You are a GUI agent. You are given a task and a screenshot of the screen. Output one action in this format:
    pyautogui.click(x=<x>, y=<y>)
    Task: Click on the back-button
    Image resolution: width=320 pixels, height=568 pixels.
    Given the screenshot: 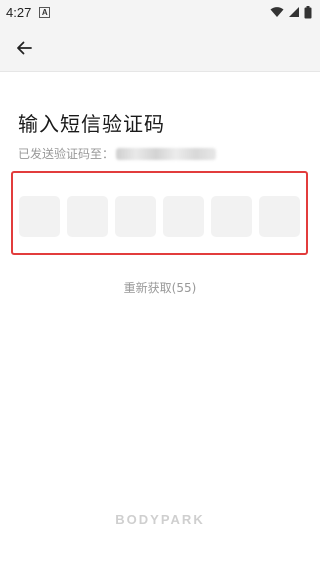 What is the action you would take?
    pyautogui.click(x=24, y=48)
    